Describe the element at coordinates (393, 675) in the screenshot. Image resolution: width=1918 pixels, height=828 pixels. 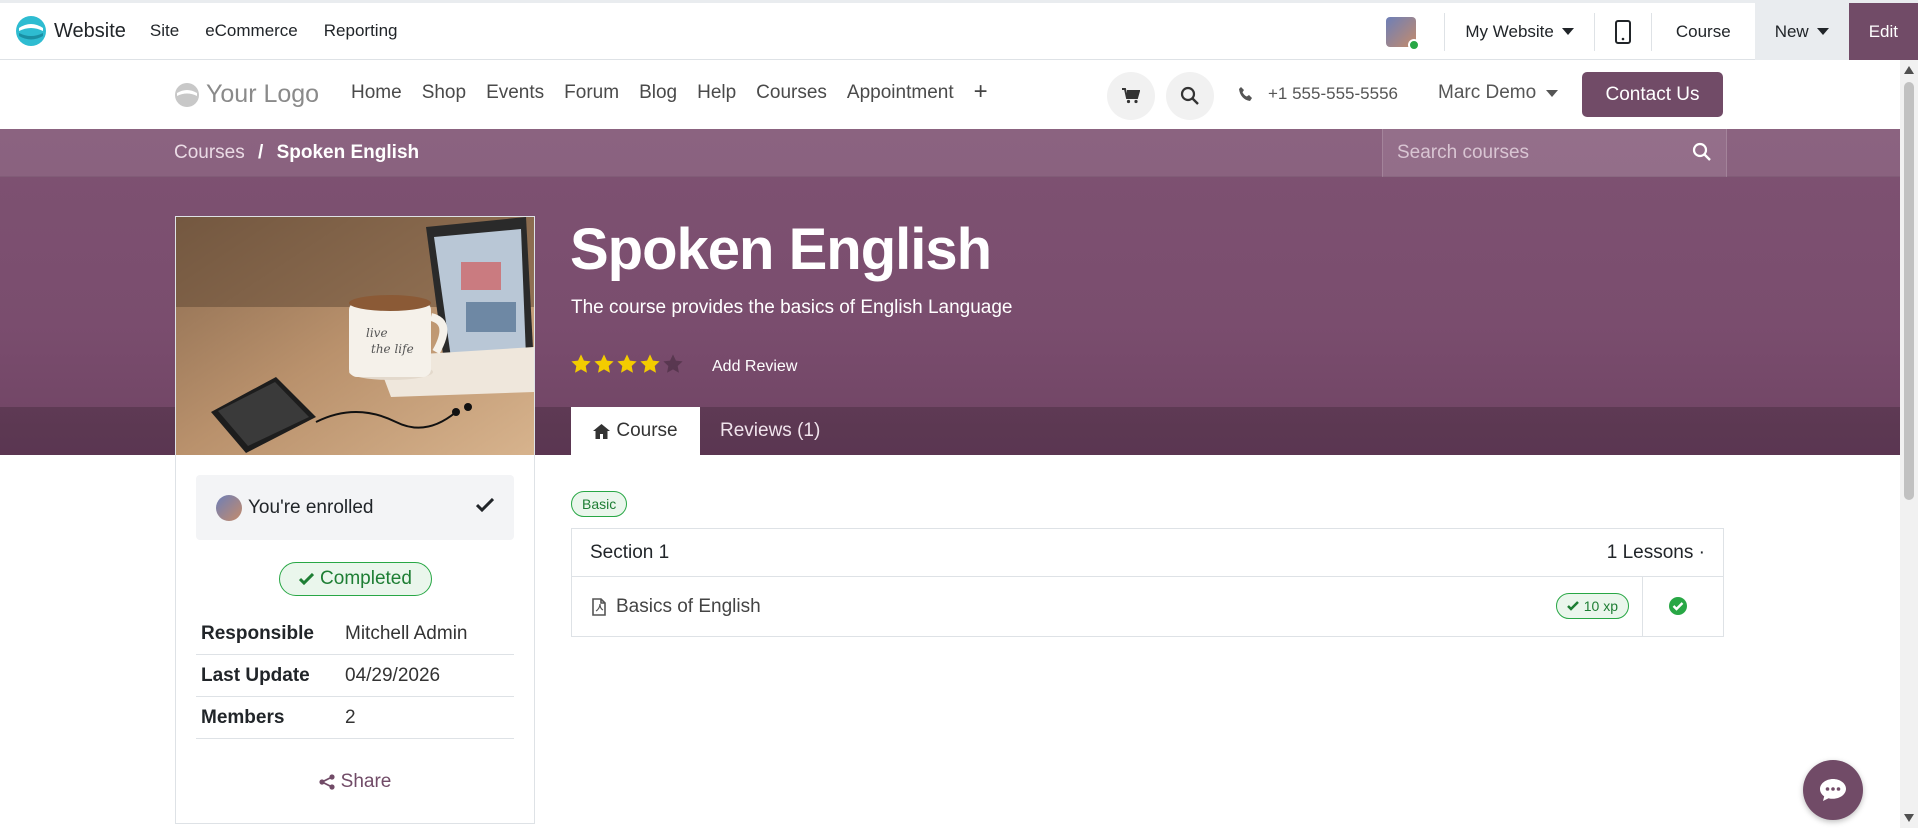
I see `info-value: 04/29/2026` at that location.